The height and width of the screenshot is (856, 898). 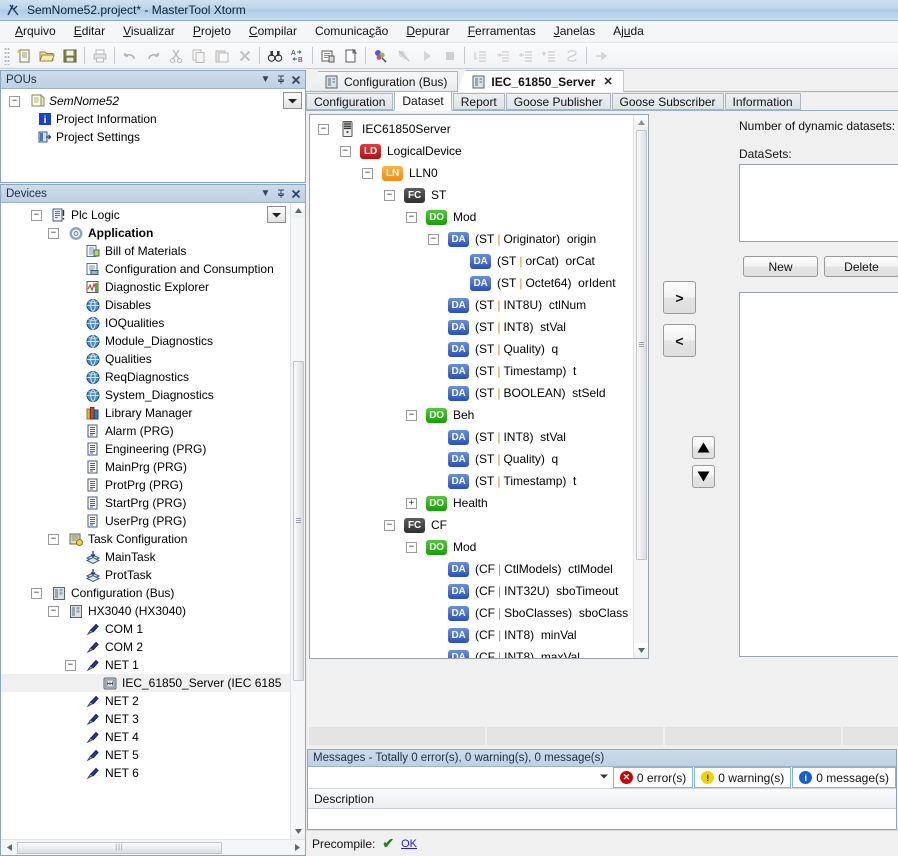 I want to click on dataset-tree-item: DA (CF | INT8) minVal, so click(x=470, y=635).